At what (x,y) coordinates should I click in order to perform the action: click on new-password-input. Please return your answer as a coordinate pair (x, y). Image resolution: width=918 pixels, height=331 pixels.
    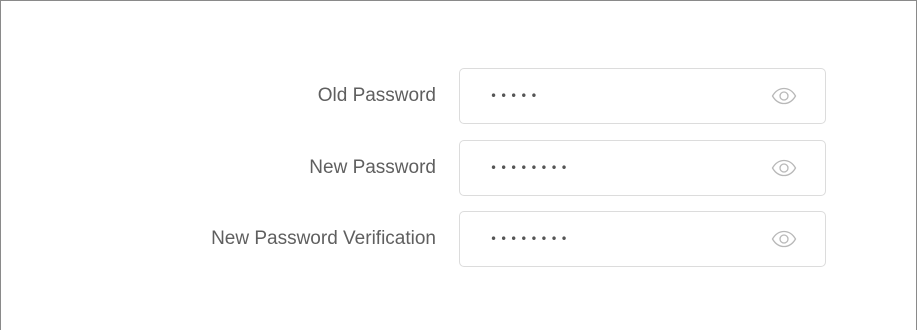
    Looking at the image, I should click on (625, 168).